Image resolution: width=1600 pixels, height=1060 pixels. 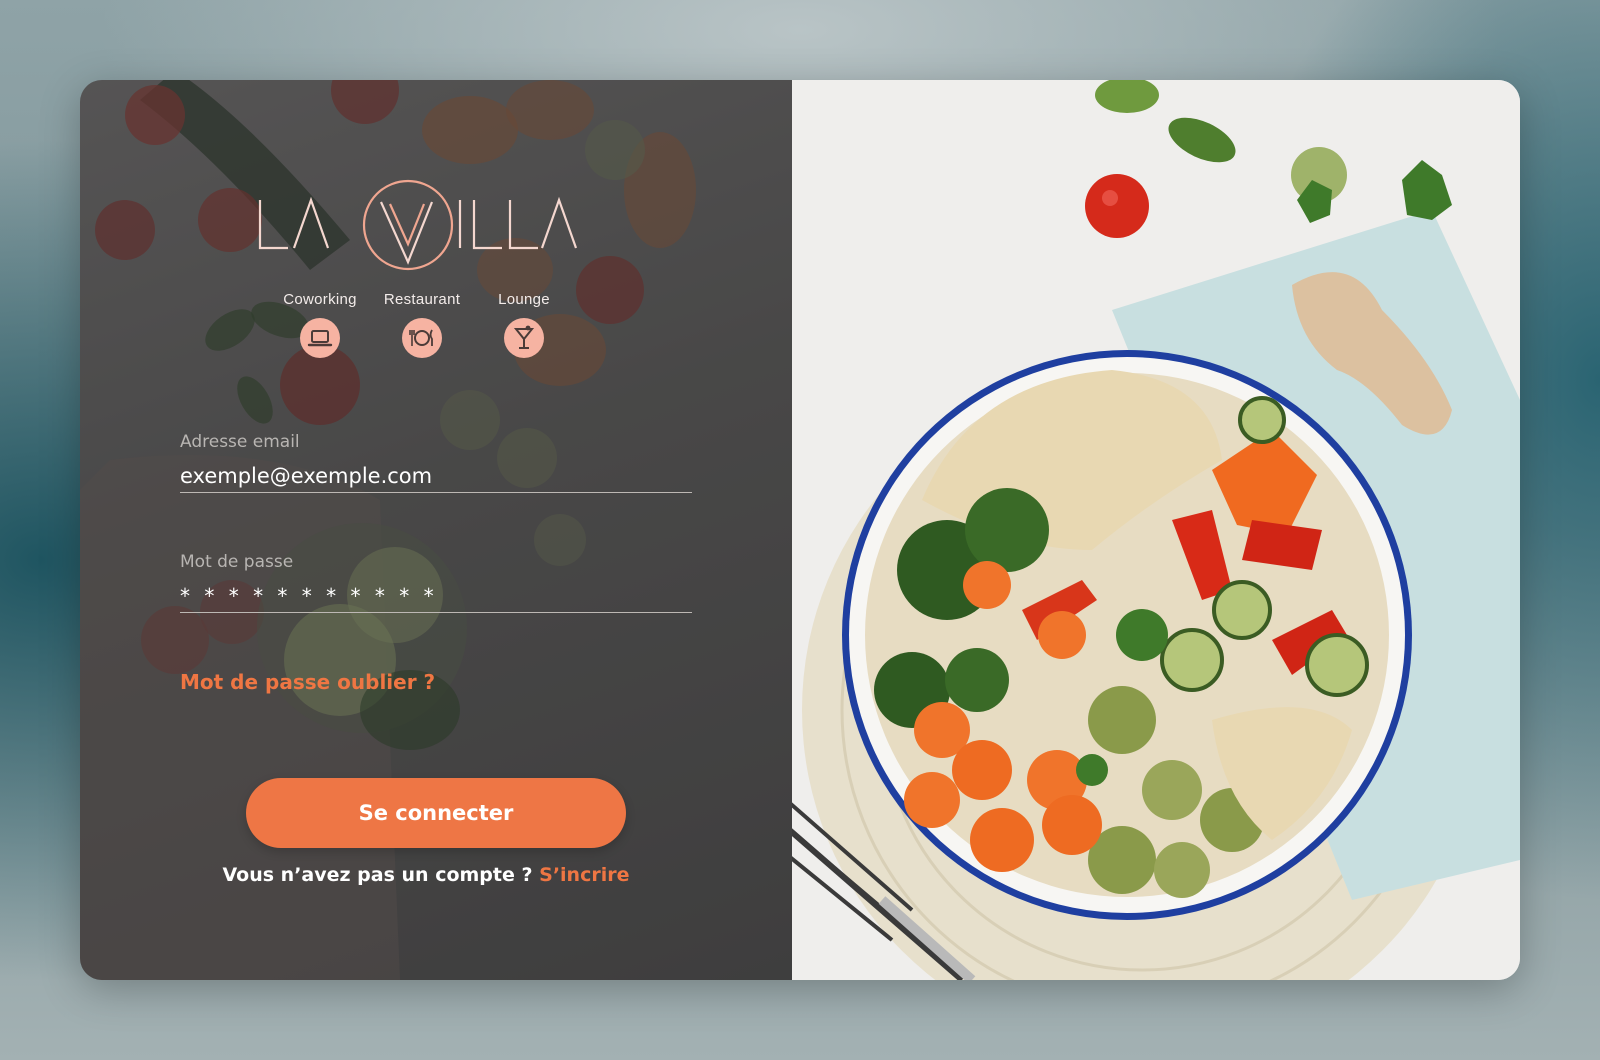 What do you see at coordinates (584, 875) in the screenshot?
I see `signup-link: S’incrire` at bounding box center [584, 875].